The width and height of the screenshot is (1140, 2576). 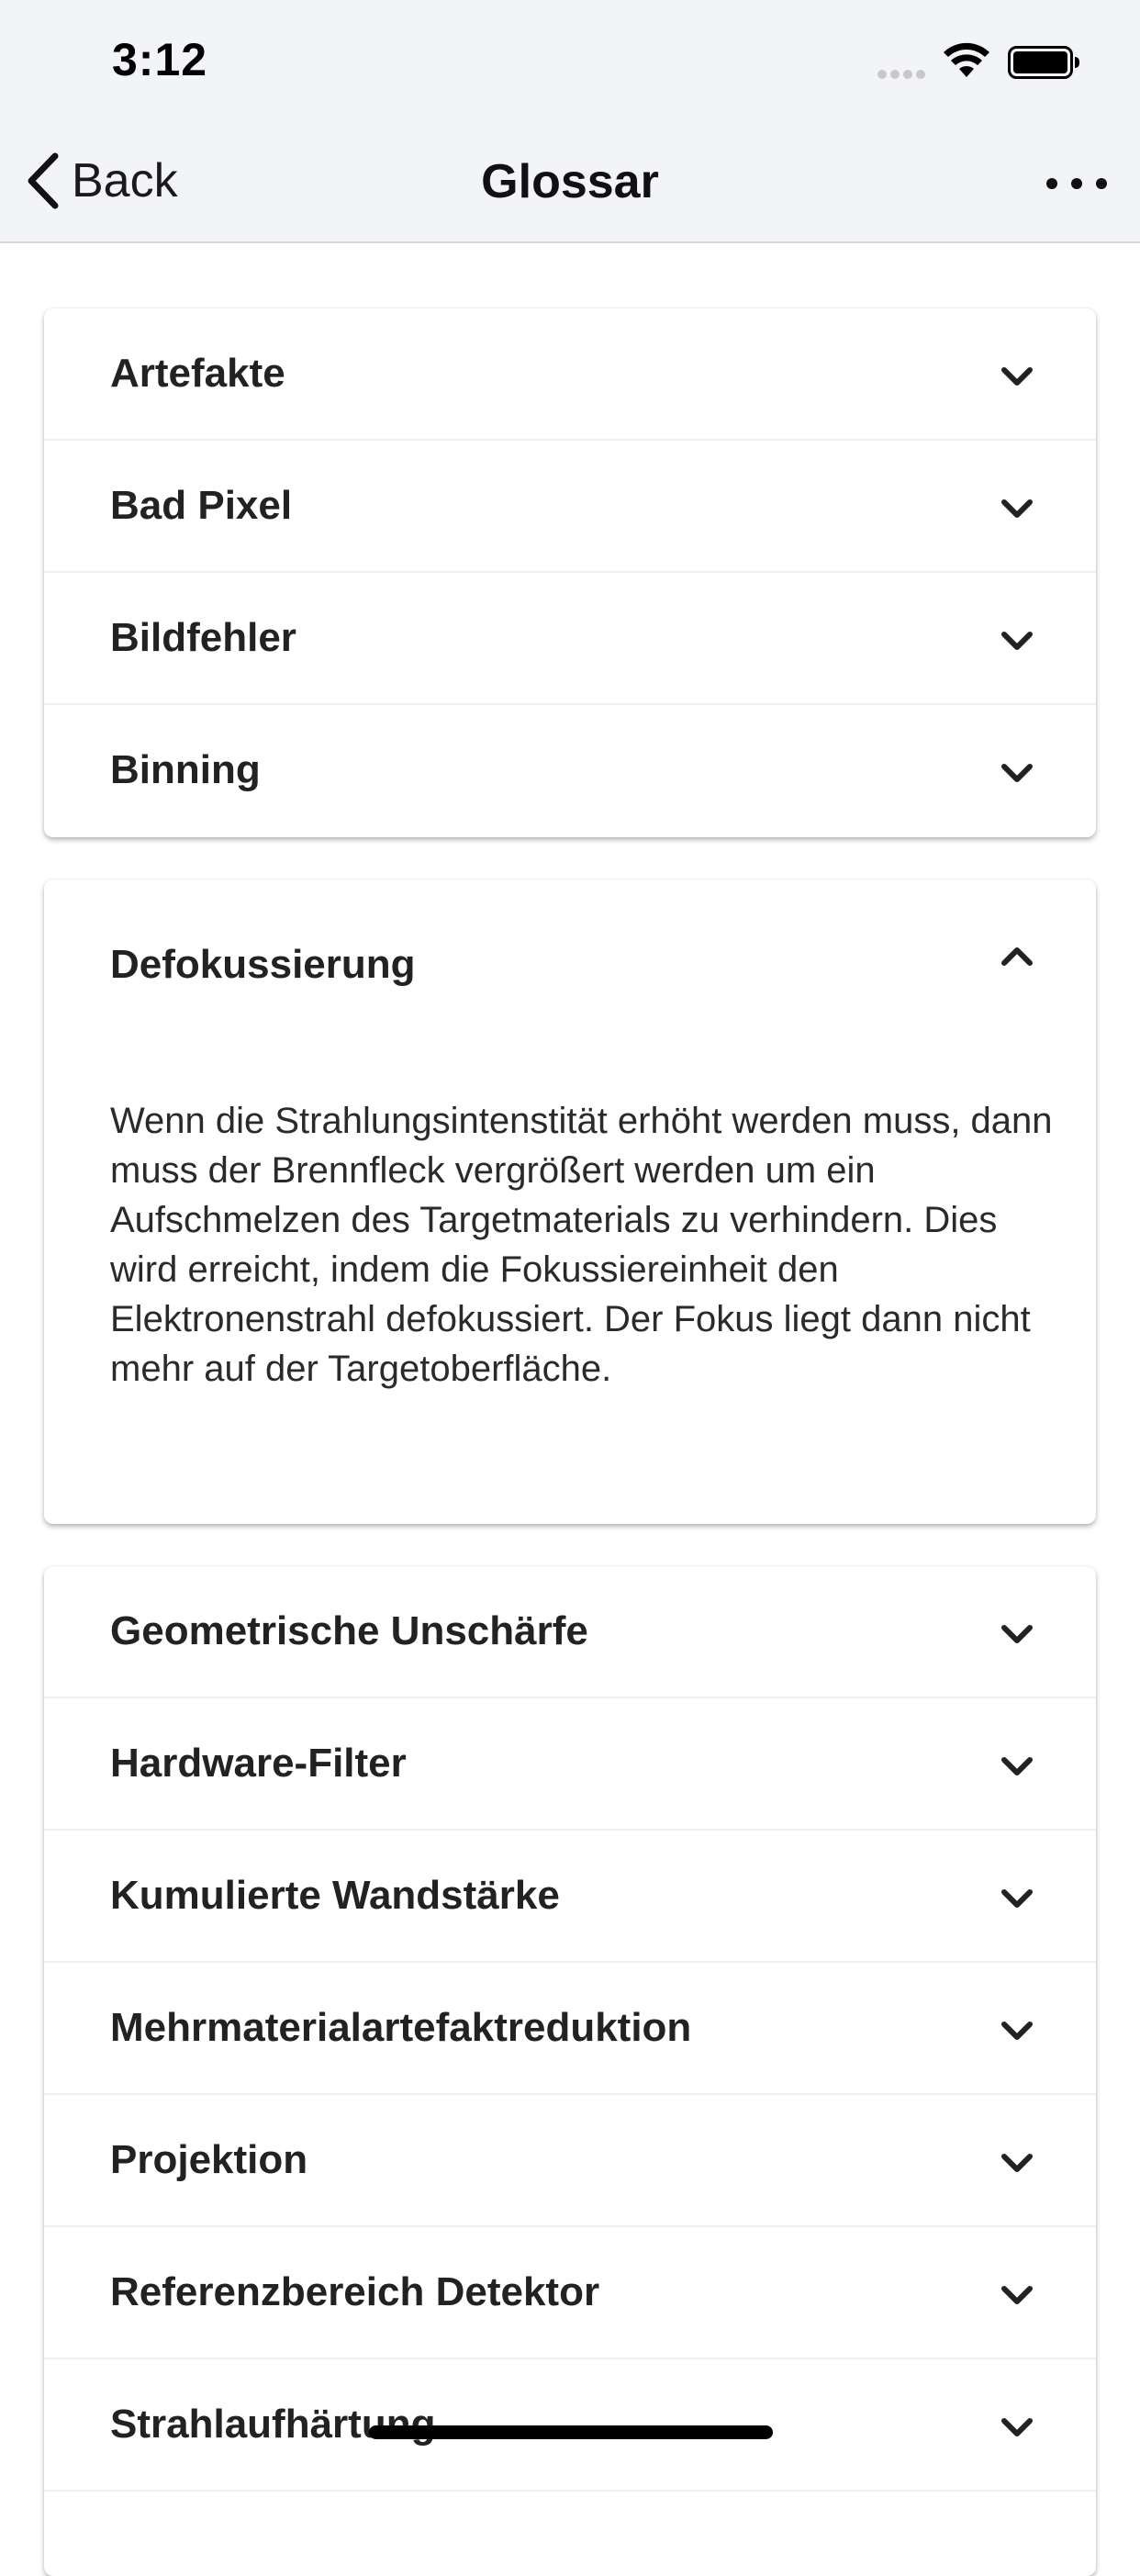 What do you see at coordinates (904, 73) in the screenshot?
I see `signal-icon` at bounding box center [904, 73].